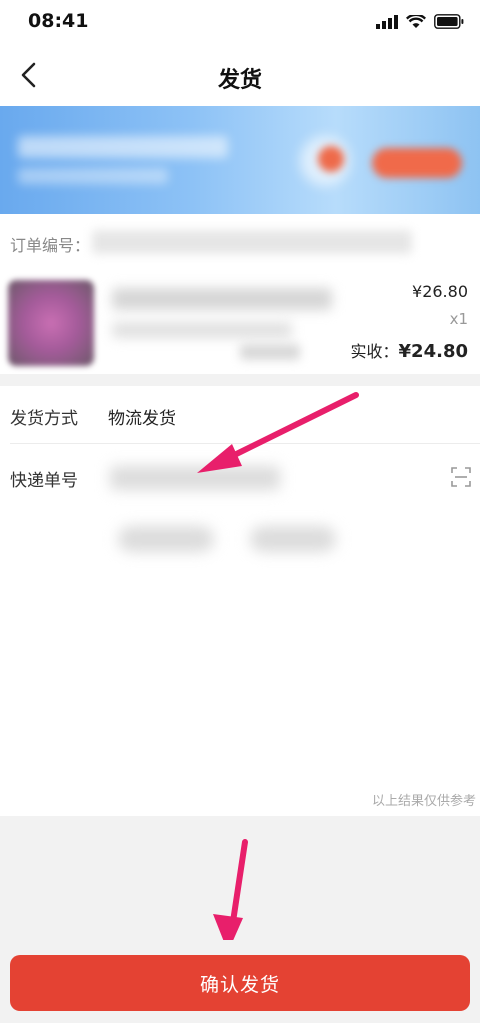  I want to click on promo-banner, so click(240, 160).